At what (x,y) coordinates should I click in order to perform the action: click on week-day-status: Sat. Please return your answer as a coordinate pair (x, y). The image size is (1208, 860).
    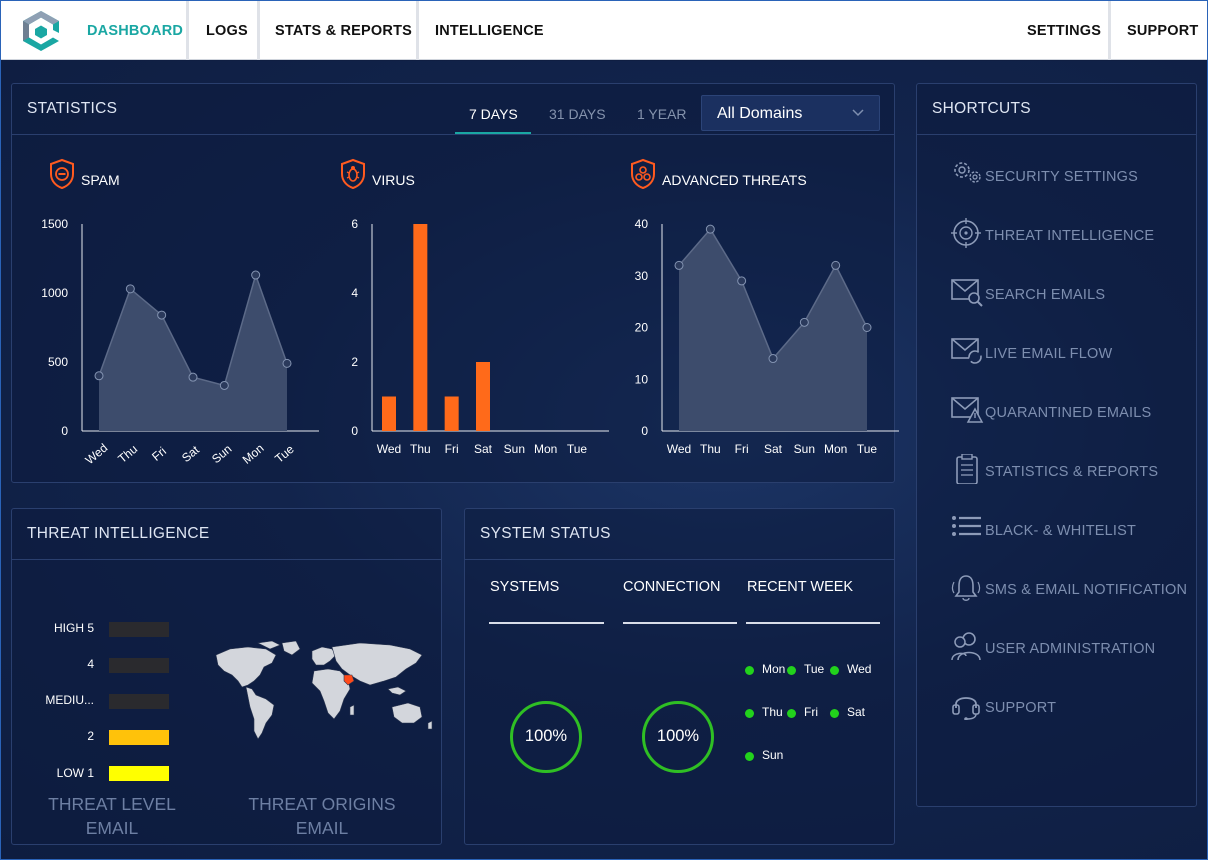
    Looking at the image, I should click on (847, 712).